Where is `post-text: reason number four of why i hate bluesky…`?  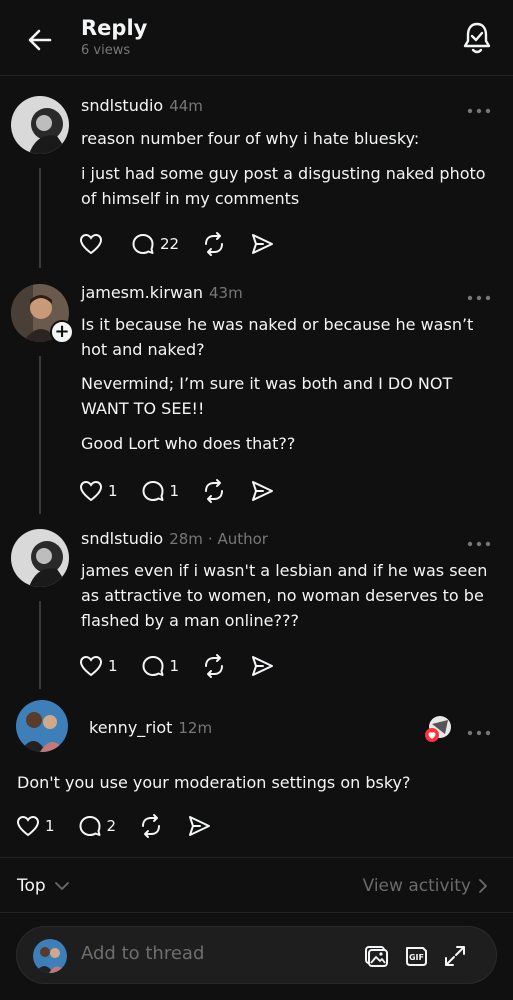
post-text: reason number four of why i hate bluesky… is located at coordinates (250, 138).